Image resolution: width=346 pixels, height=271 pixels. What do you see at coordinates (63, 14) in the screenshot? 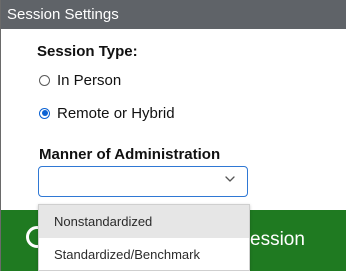
I see `panel-title: Session Settings` at bounding box center [63, 14].